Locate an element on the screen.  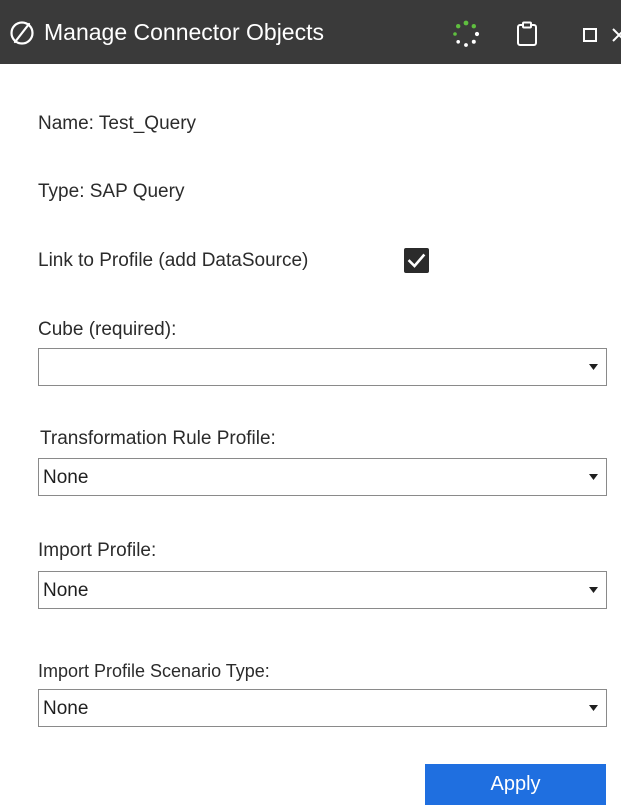
checkmark-icon is located at coordinates (416, 260).